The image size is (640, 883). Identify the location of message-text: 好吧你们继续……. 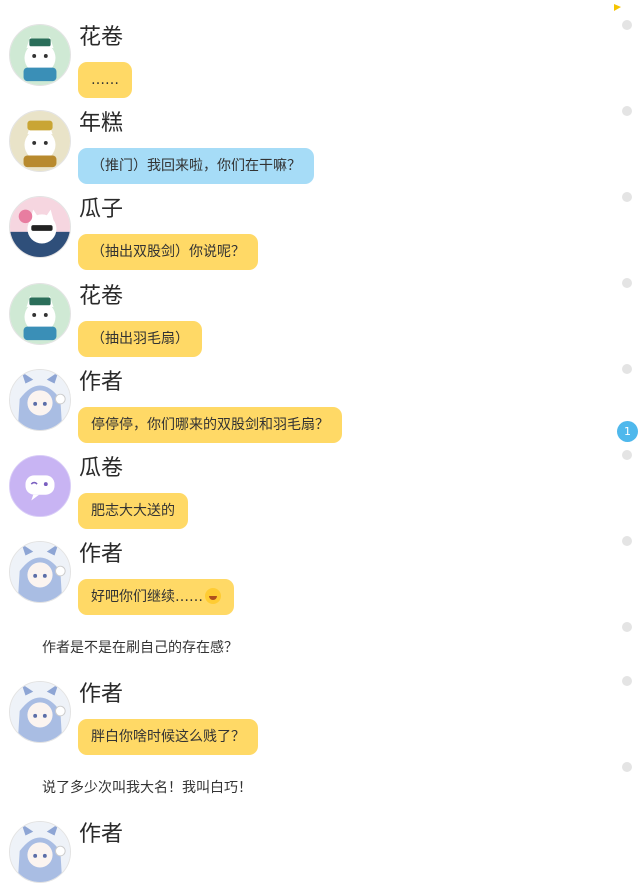
(147, 597).